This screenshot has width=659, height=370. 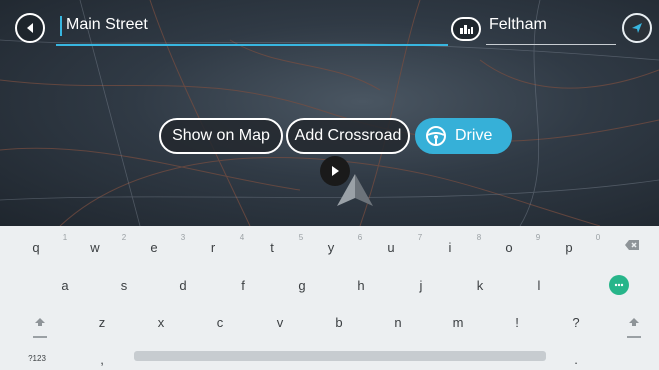 What do you see at coordinates (65, 237) in the screenshot?
I see `key-hint-0: 1` at bounding box center [65, 237].